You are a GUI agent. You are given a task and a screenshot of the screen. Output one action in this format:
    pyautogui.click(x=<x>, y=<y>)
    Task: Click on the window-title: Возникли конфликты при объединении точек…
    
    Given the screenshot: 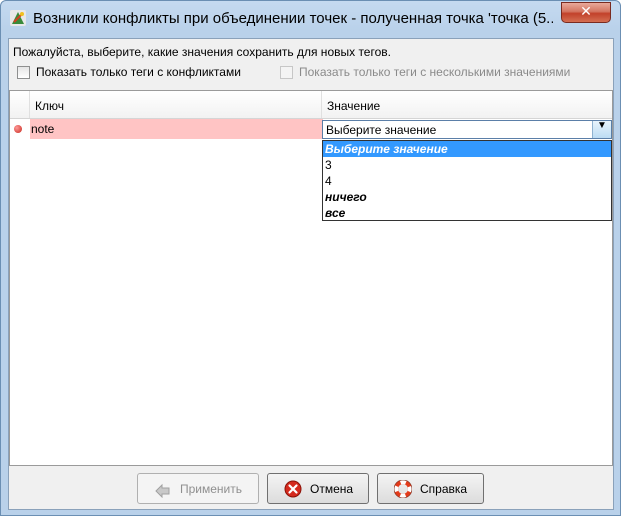 What is the action you would take?
    pyautogui.click(x=293, y=18)
    